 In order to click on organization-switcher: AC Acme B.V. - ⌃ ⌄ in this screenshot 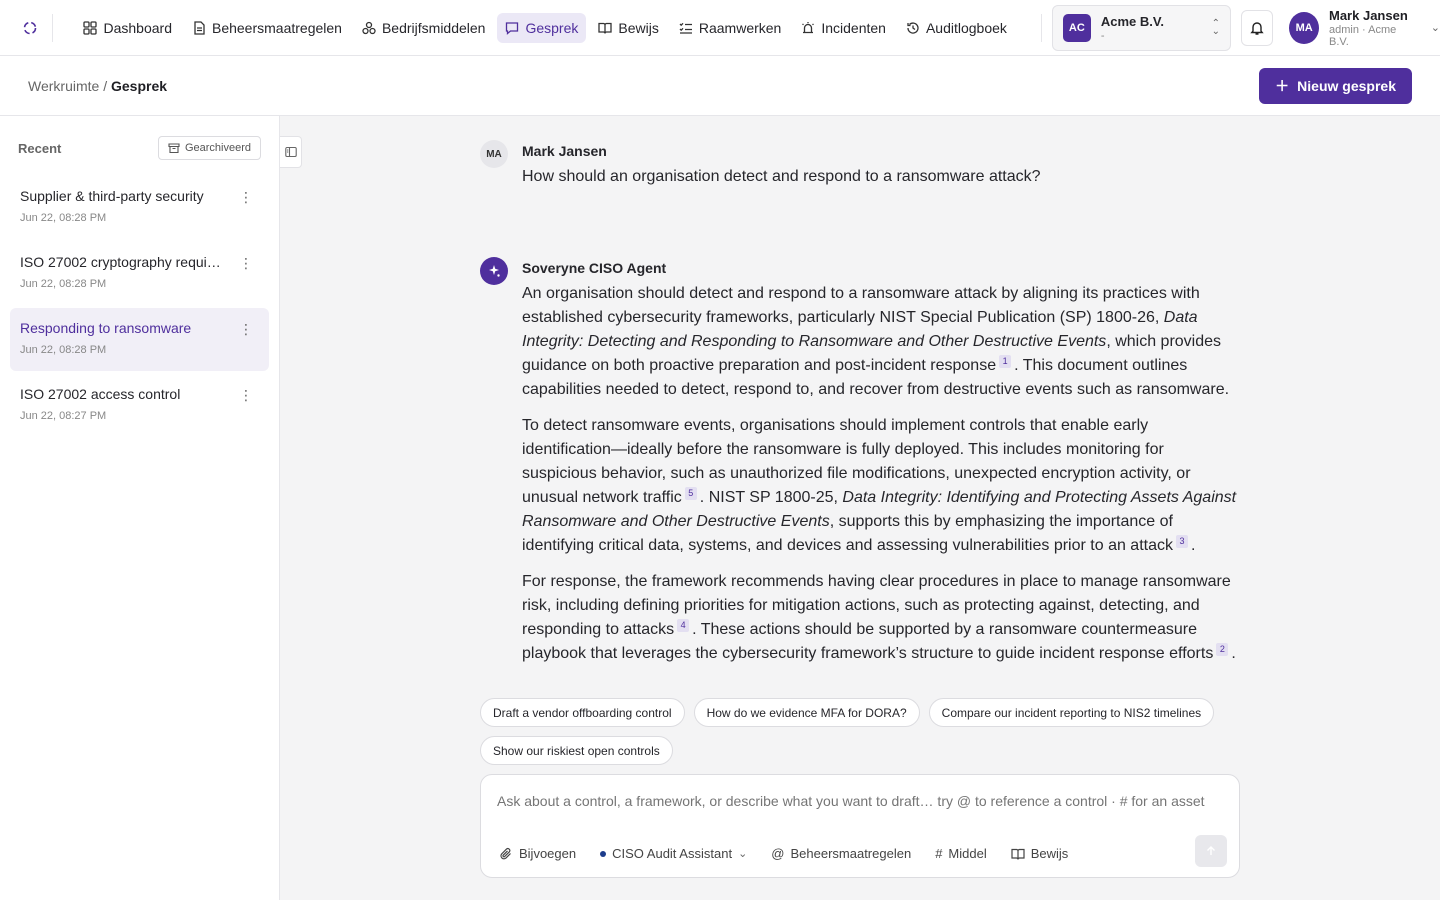, I will do `click(1141, 27)`.